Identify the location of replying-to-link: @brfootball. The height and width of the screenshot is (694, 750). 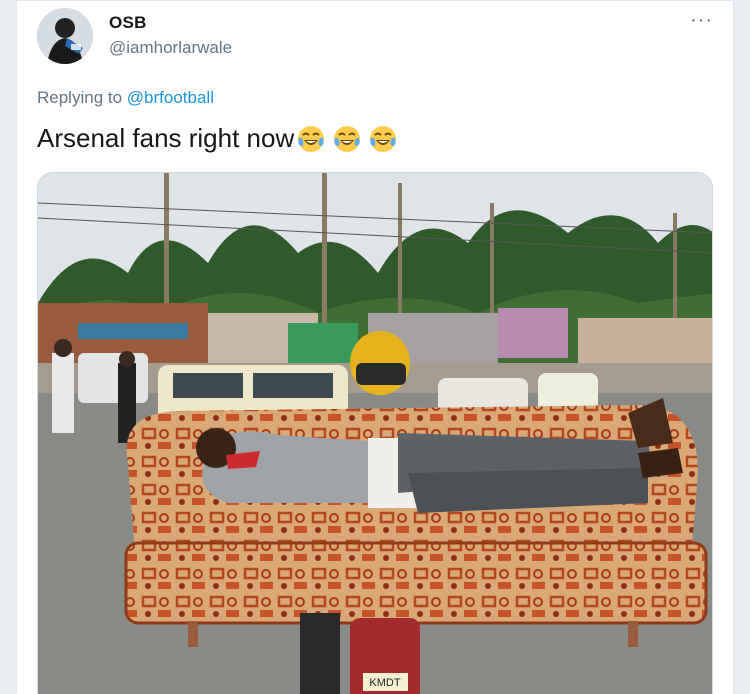
(170, 97).